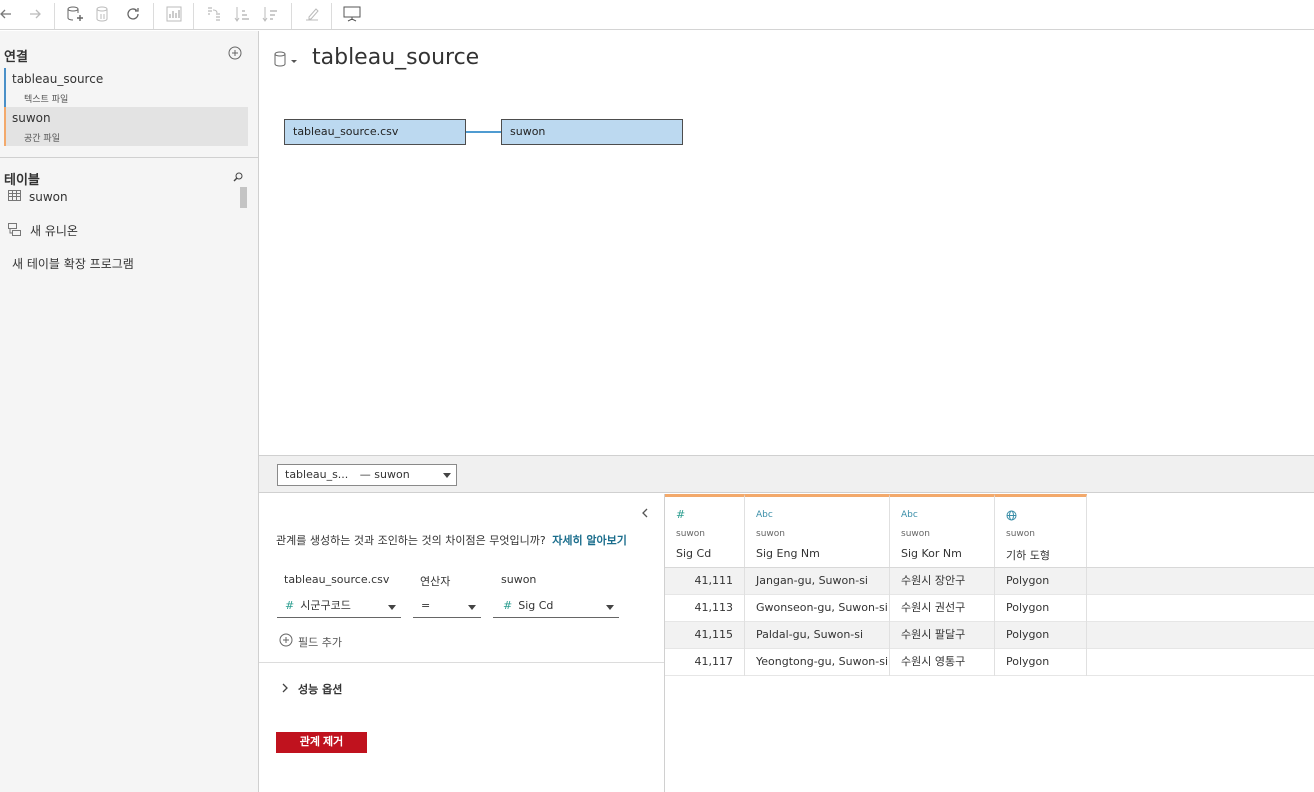 The width and height of the screenshot is (1314, 792). Describe the element at coordinates (243, 197) in the screenshot. I see `scrollbar-thumb` at that location.